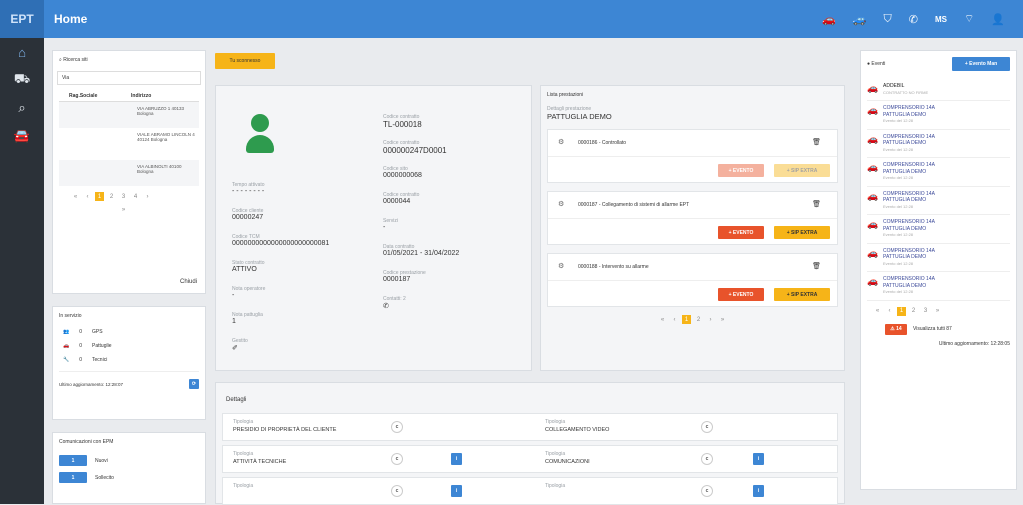 The height and width of the screenshot is (505, 1023). What do you see at coordinates (95, 96) in the screenshot?
I see `col-rag-sociale: Rag.Sociale` at bounding box center [95, 96].